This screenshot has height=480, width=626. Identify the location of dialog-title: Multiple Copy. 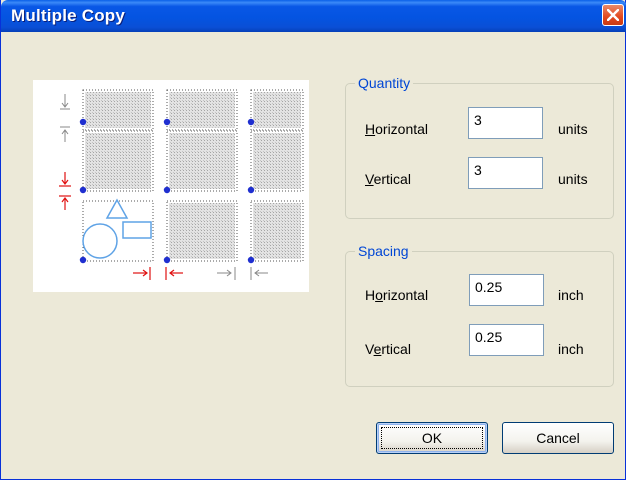
(68, 15).